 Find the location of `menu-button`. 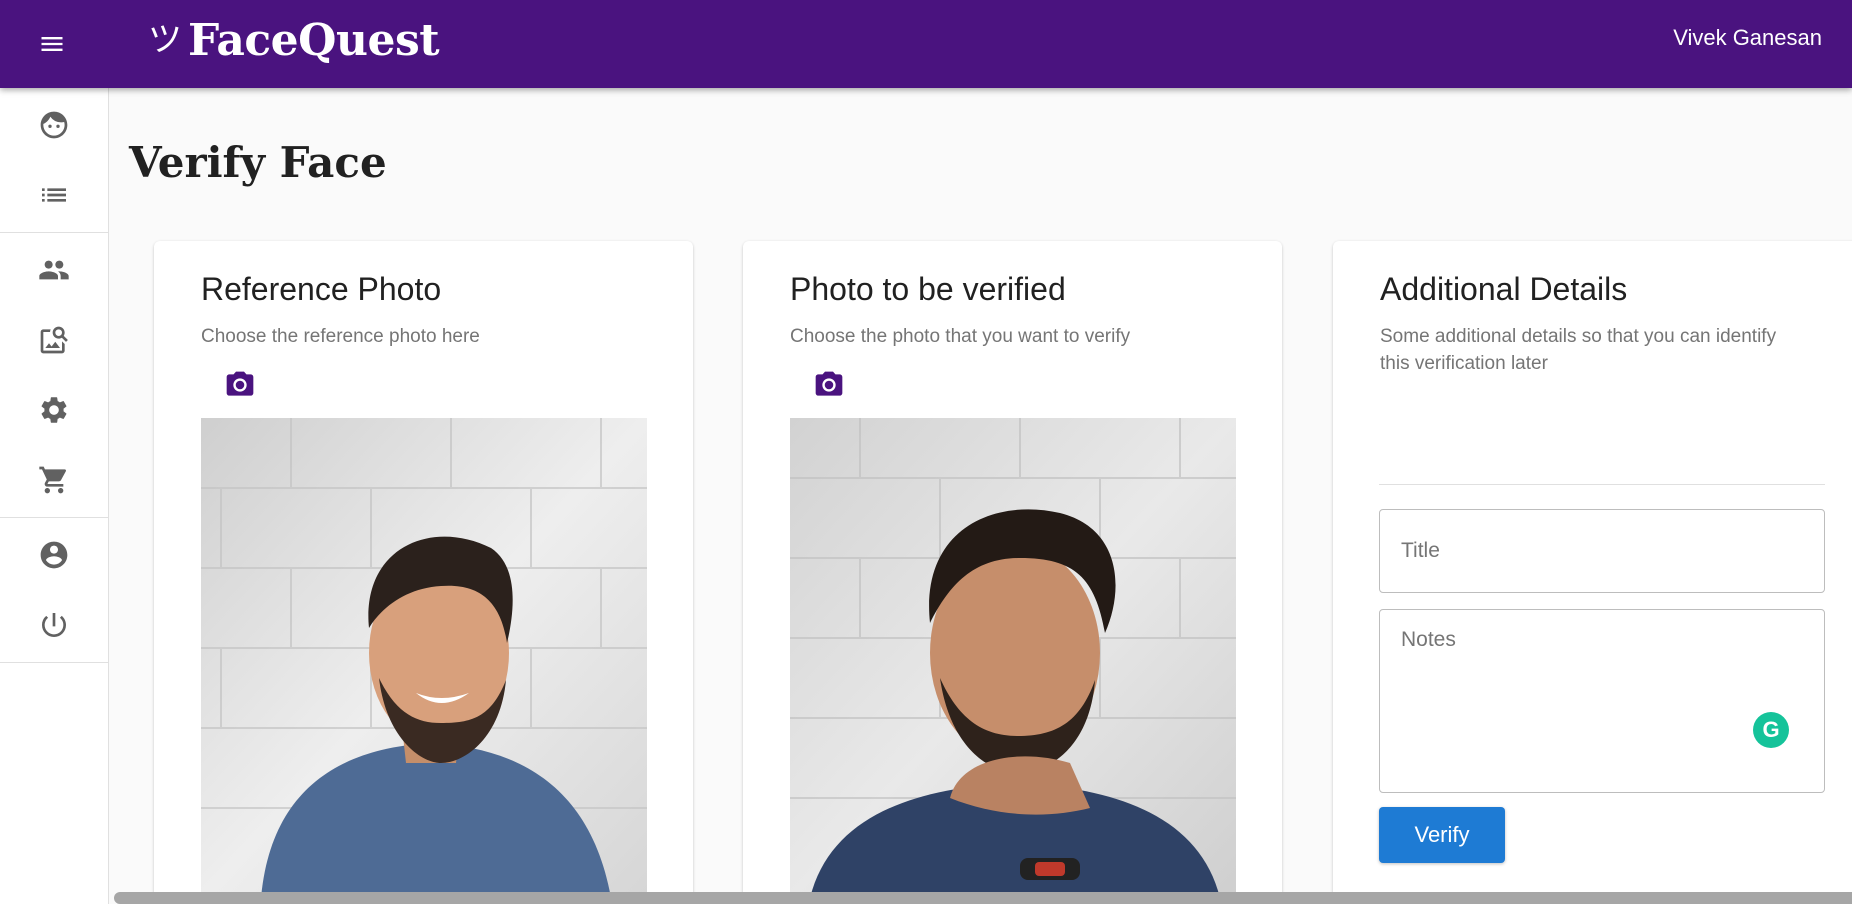

menu-button is located at coordinates (52, 44).